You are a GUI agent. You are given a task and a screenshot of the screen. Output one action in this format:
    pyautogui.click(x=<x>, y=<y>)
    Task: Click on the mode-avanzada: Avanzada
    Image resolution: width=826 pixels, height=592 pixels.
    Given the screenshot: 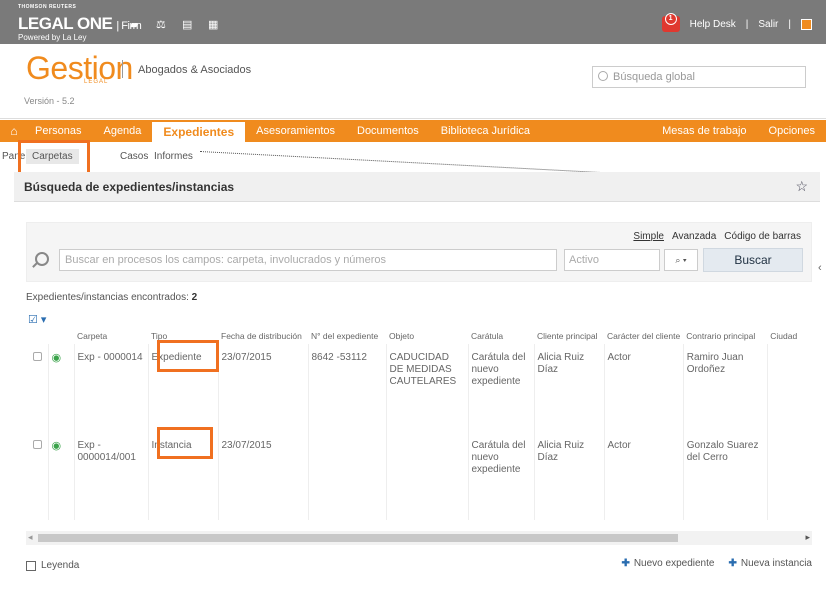 What is the action you would take?
    pyautogui.click(x=694, y=236)
    